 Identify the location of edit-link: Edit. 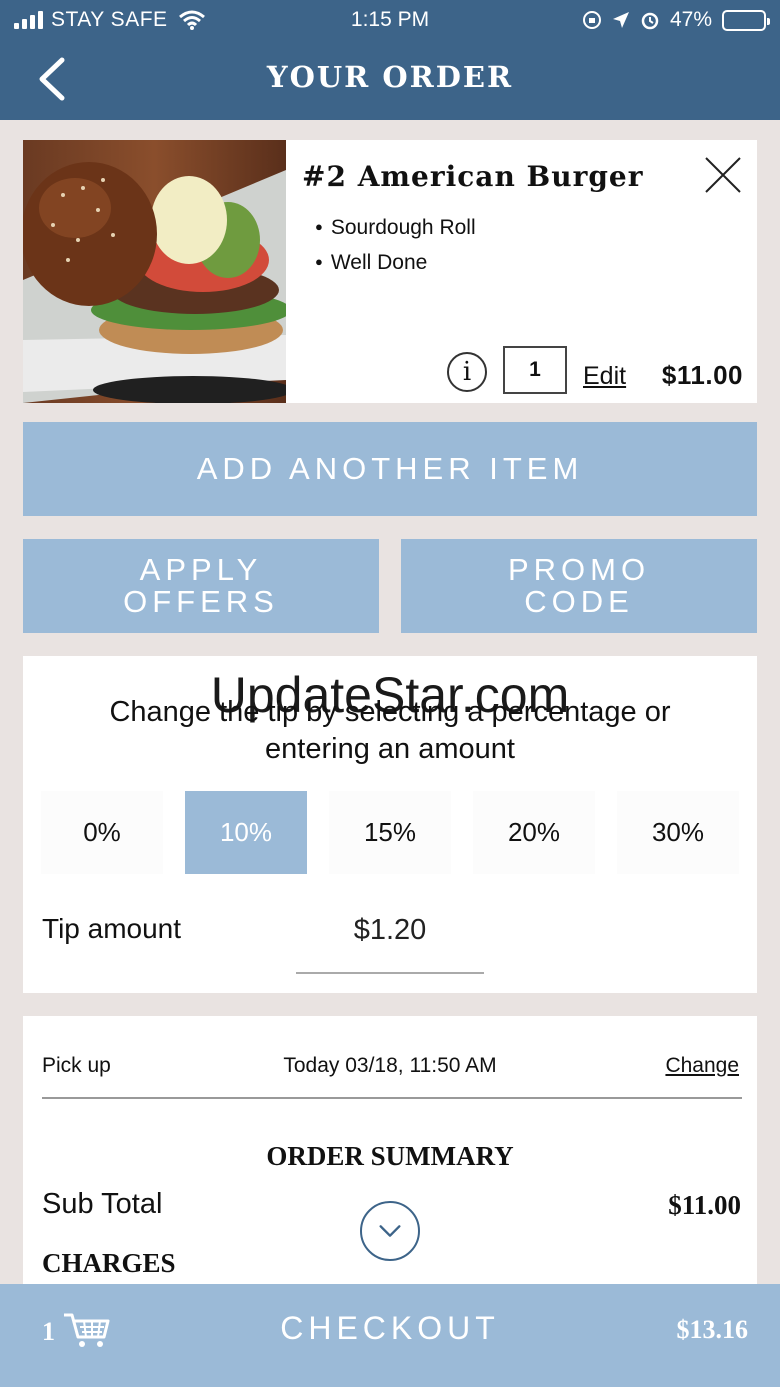
(604, 376).